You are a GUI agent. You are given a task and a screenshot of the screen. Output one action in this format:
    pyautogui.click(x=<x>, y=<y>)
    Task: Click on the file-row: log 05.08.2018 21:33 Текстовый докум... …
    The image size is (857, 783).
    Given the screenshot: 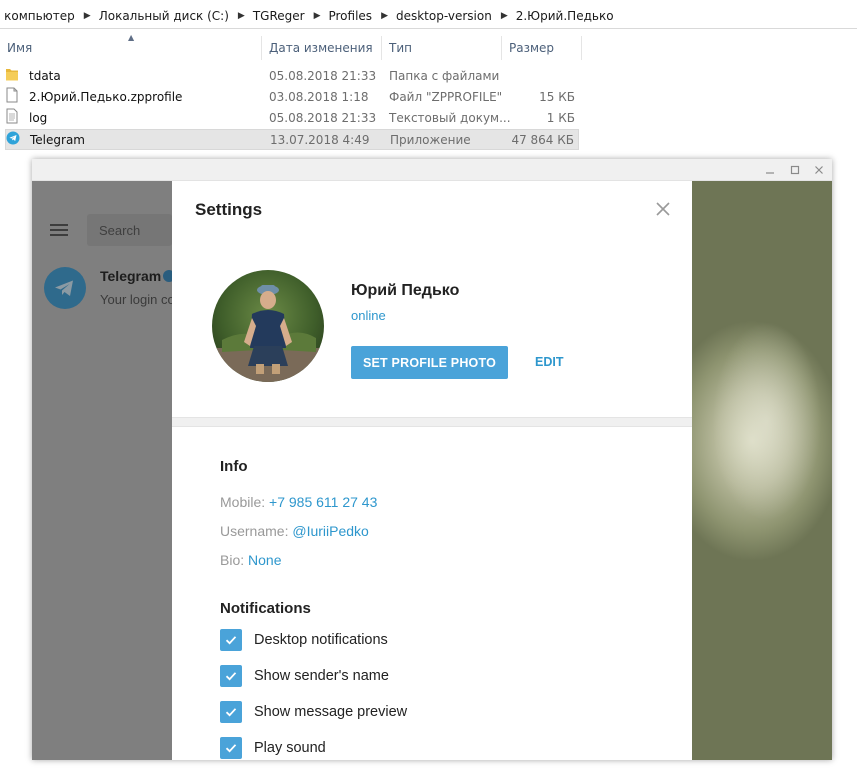 What is the action you would take?
    pyautogui.click(x=292, y=118)
    